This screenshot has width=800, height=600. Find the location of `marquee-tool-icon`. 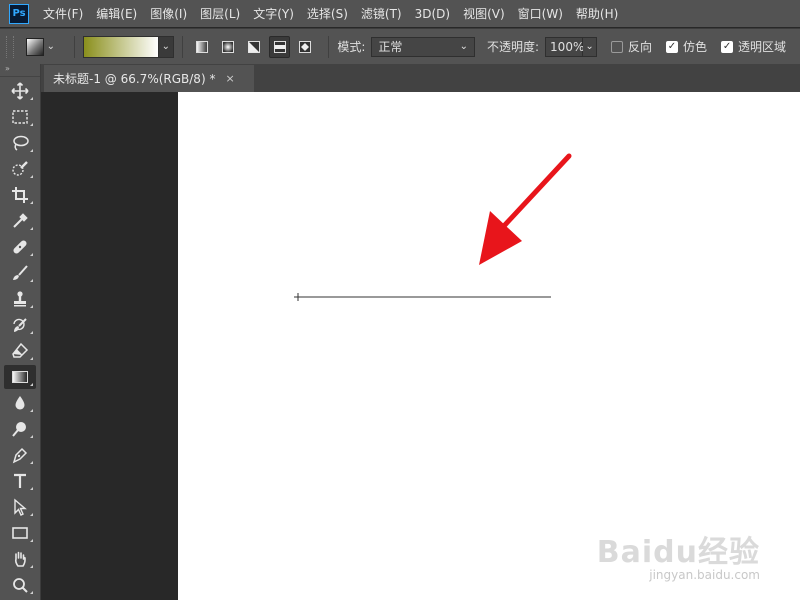

marquee-tool-icon is located at coordinates (20, 117).